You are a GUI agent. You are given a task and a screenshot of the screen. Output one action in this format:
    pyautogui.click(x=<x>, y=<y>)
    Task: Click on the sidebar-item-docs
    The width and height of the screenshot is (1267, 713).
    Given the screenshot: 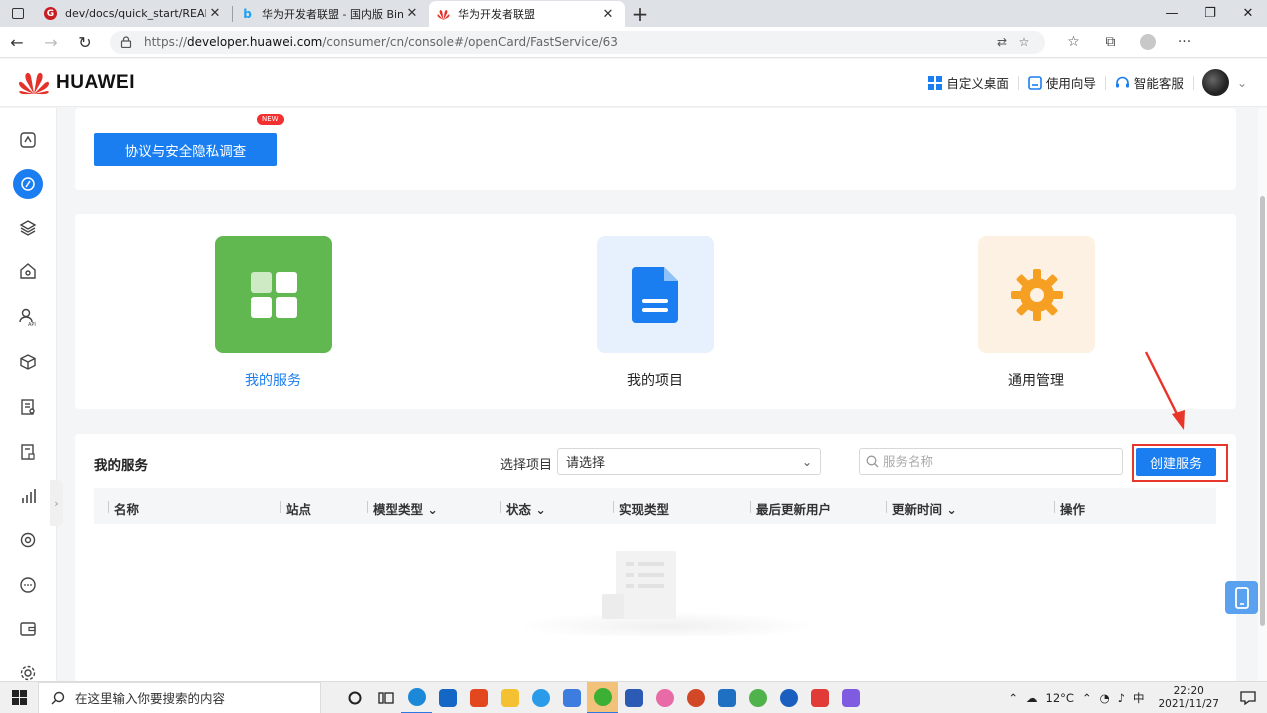 What is the action you would take?
    pyautogui.click(x=28, y=452)
    